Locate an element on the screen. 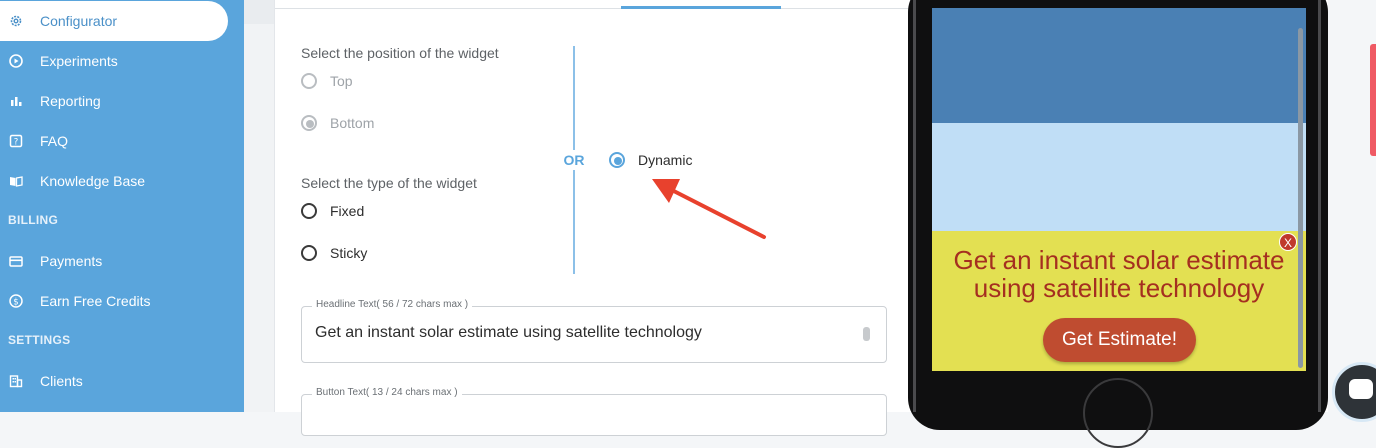  tab-active-indicator is located at coordinates (701, 7).